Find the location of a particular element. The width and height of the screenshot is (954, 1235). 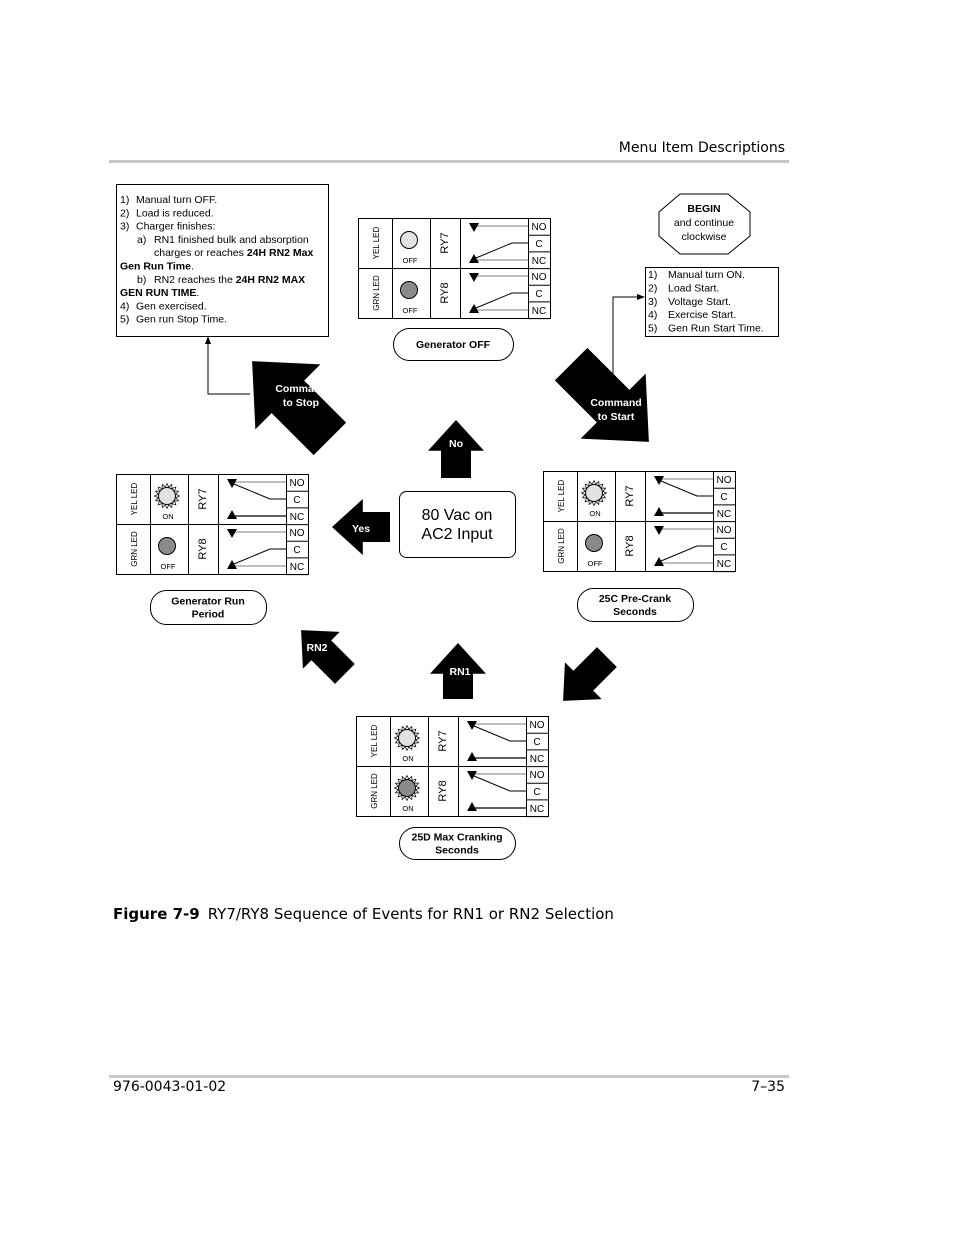

item-prefix: 3) is located at coordinates (124, 227).